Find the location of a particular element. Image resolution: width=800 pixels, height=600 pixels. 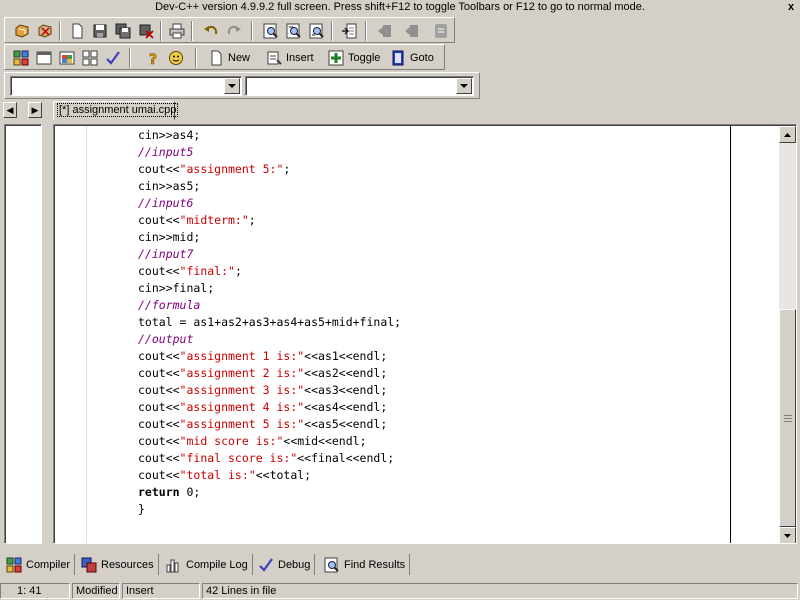

window-icon is located at coordinates (44, 58).